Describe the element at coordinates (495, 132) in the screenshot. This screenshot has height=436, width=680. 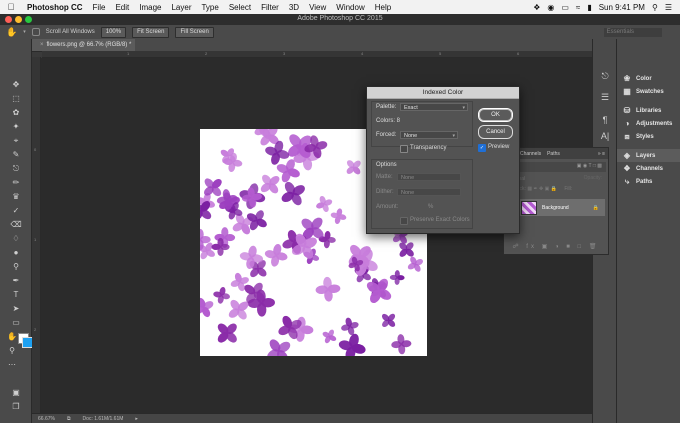
I see `cancel-button: Cancel` at that location.